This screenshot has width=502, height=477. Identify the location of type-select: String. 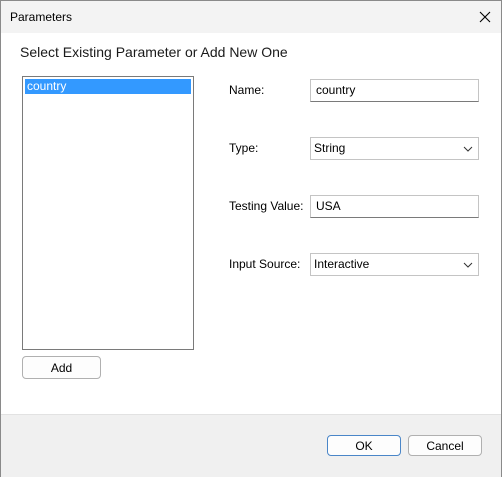
(394, 148).